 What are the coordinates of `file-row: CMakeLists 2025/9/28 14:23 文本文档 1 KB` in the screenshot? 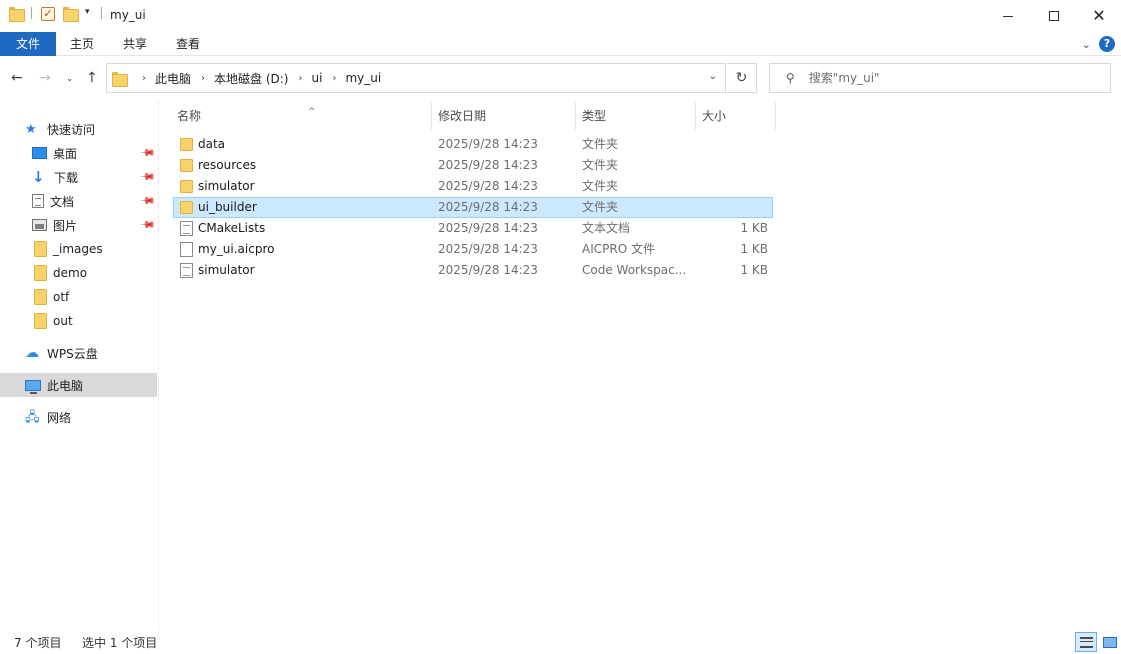 It's located at (473, 228).